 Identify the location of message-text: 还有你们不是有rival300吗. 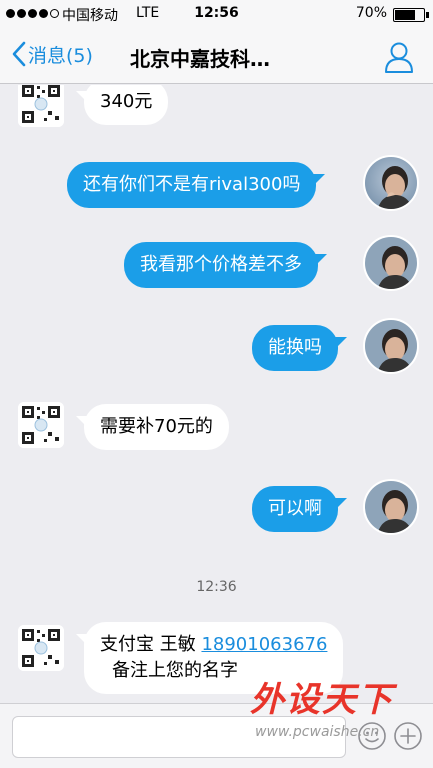
(192, 184).